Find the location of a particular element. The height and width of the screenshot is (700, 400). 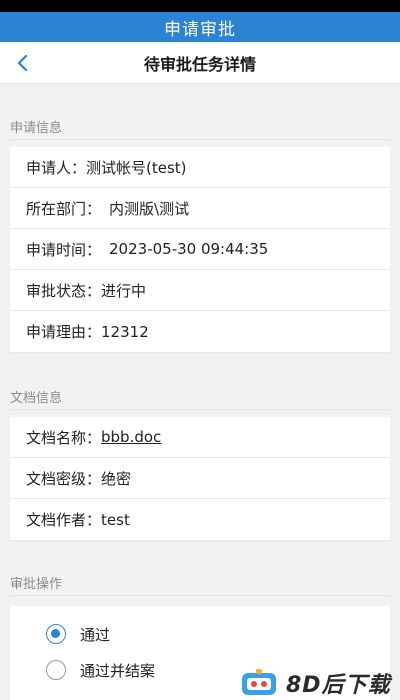

info-row-applicant: 申请人： 测试帐号(test) is located at coordinates (200, 167).